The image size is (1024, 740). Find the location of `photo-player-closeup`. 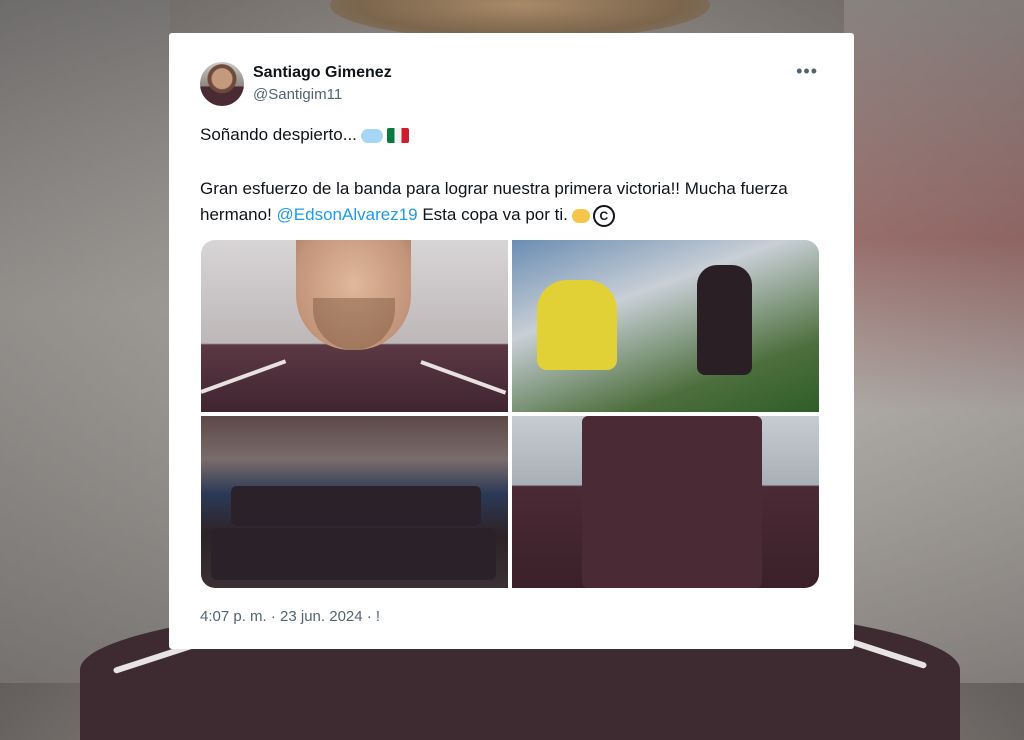

photo-player-closeup is located at coordinates (354, 326).